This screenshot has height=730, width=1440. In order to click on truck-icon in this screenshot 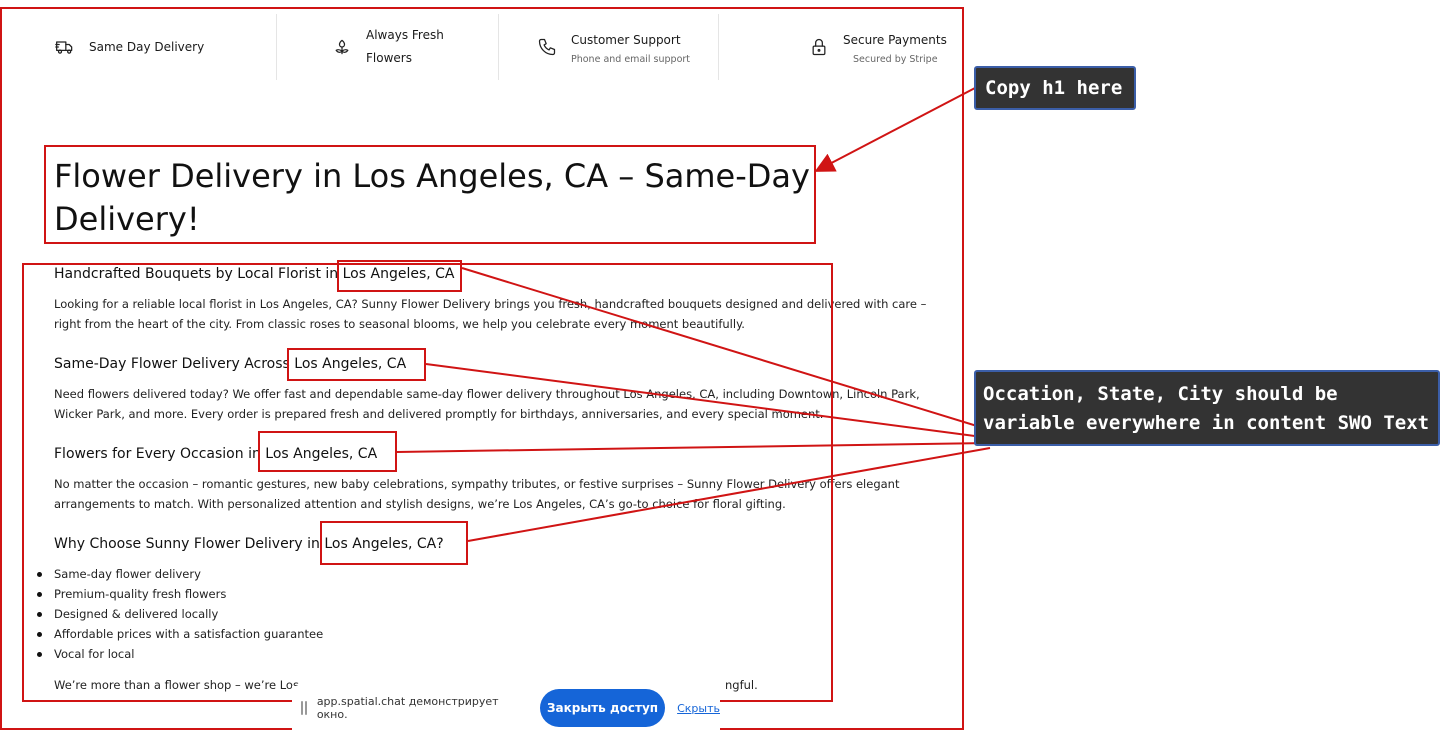, I will do `click(64, 47)`.